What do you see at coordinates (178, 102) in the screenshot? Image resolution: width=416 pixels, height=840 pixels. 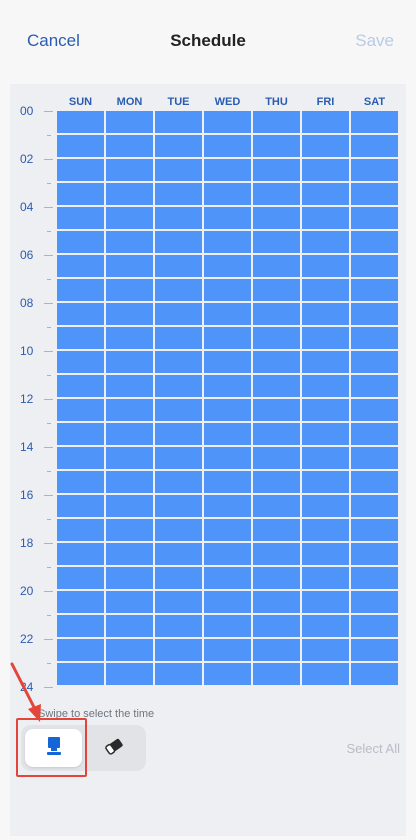 I see `day-header-tue: TUE` at bounding box center [178, 102].